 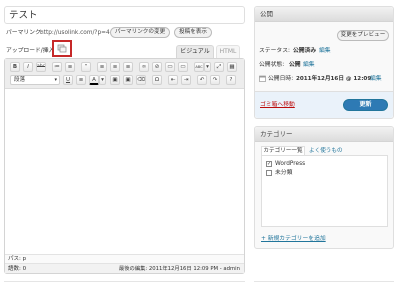 What do you see at coordinates (269, 164) in the screenshot?
I see `category-checkbox-wordpress: ✓` at bounding box center [269, 164].